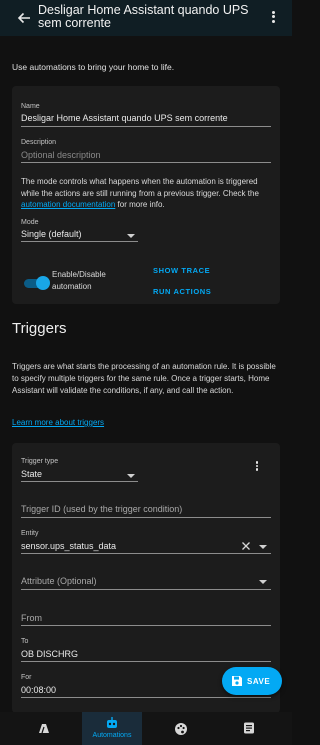 Image resolution: width=320 pixels, height=745 pixels. Describe the element at coordinates (263, 582) in the screenshot. I see `attribute-dropdown-caret-icon` at that location.